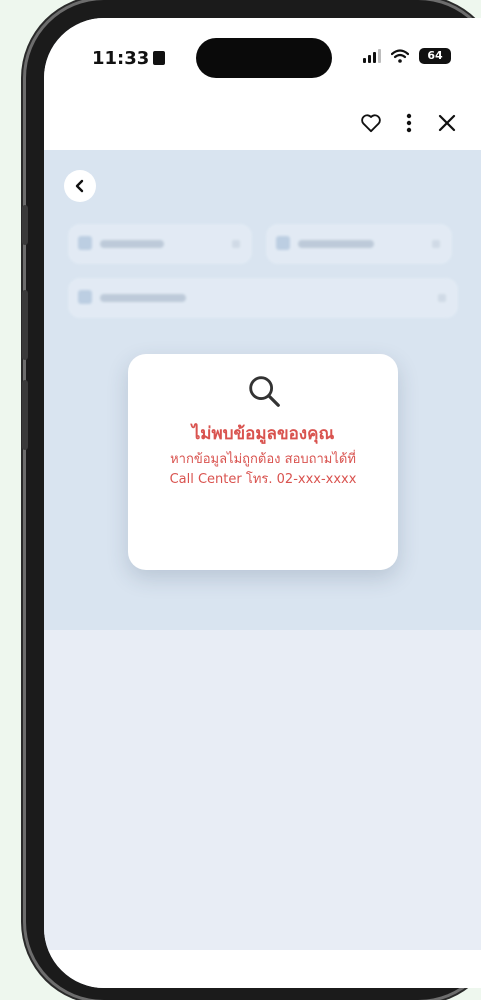  What do you see at coordinates (121, 58) in the screenshot?
I see `status-time-text: 11:33` at bounding box center [121, 58].